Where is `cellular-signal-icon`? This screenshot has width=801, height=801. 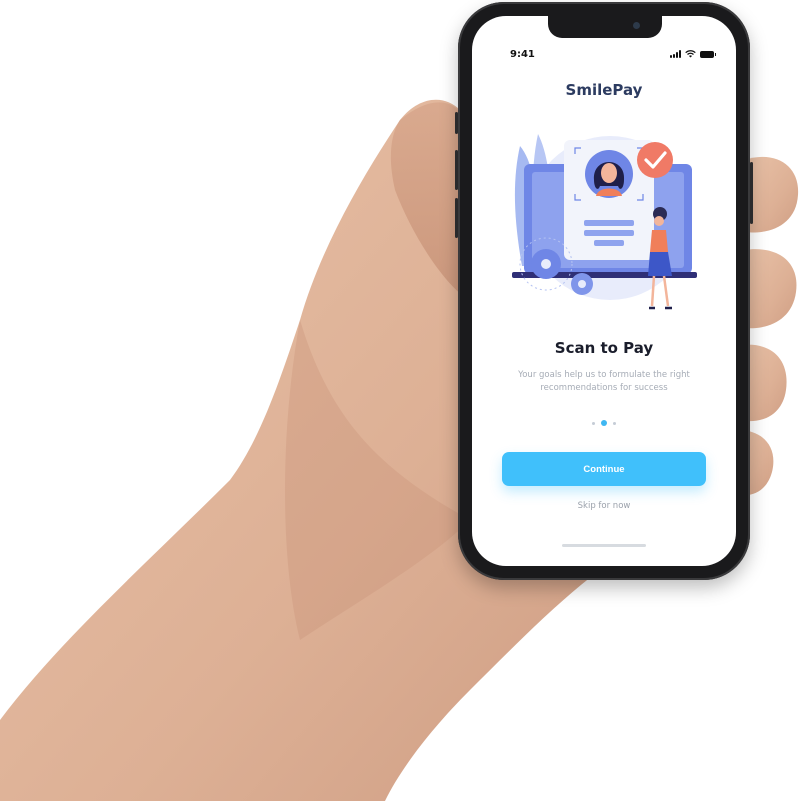 cellular-signal-icon is located at coordinates (675, 54).